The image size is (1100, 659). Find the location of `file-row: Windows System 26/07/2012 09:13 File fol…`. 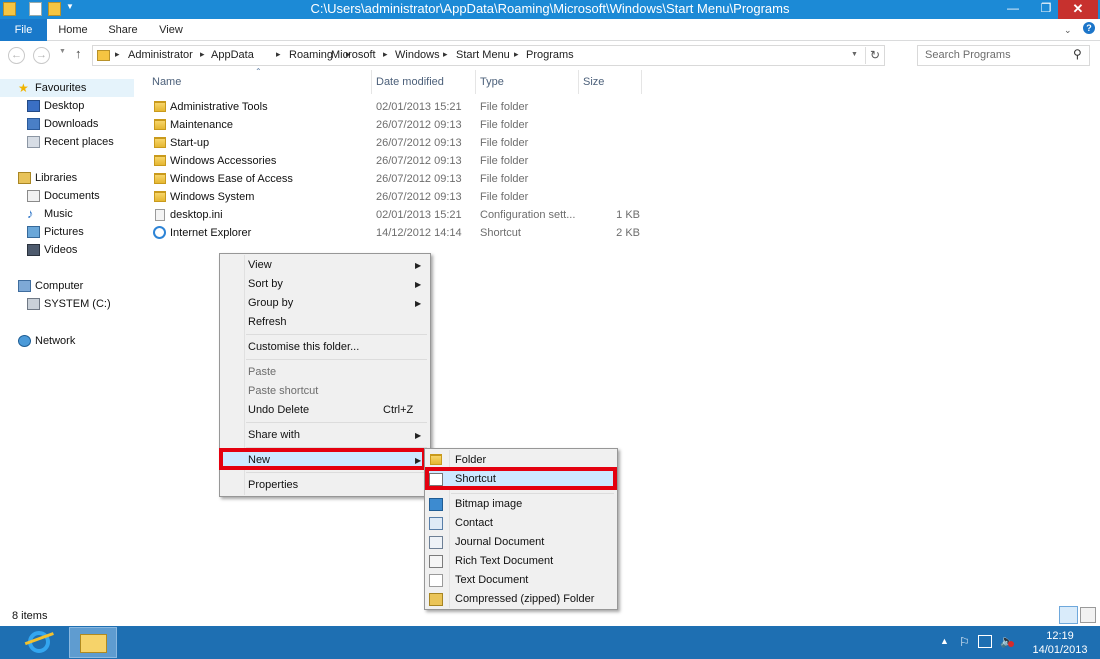

file-row: Windows System 26/07/2012 09:13 File fol… is located at coordinates (400, 197).